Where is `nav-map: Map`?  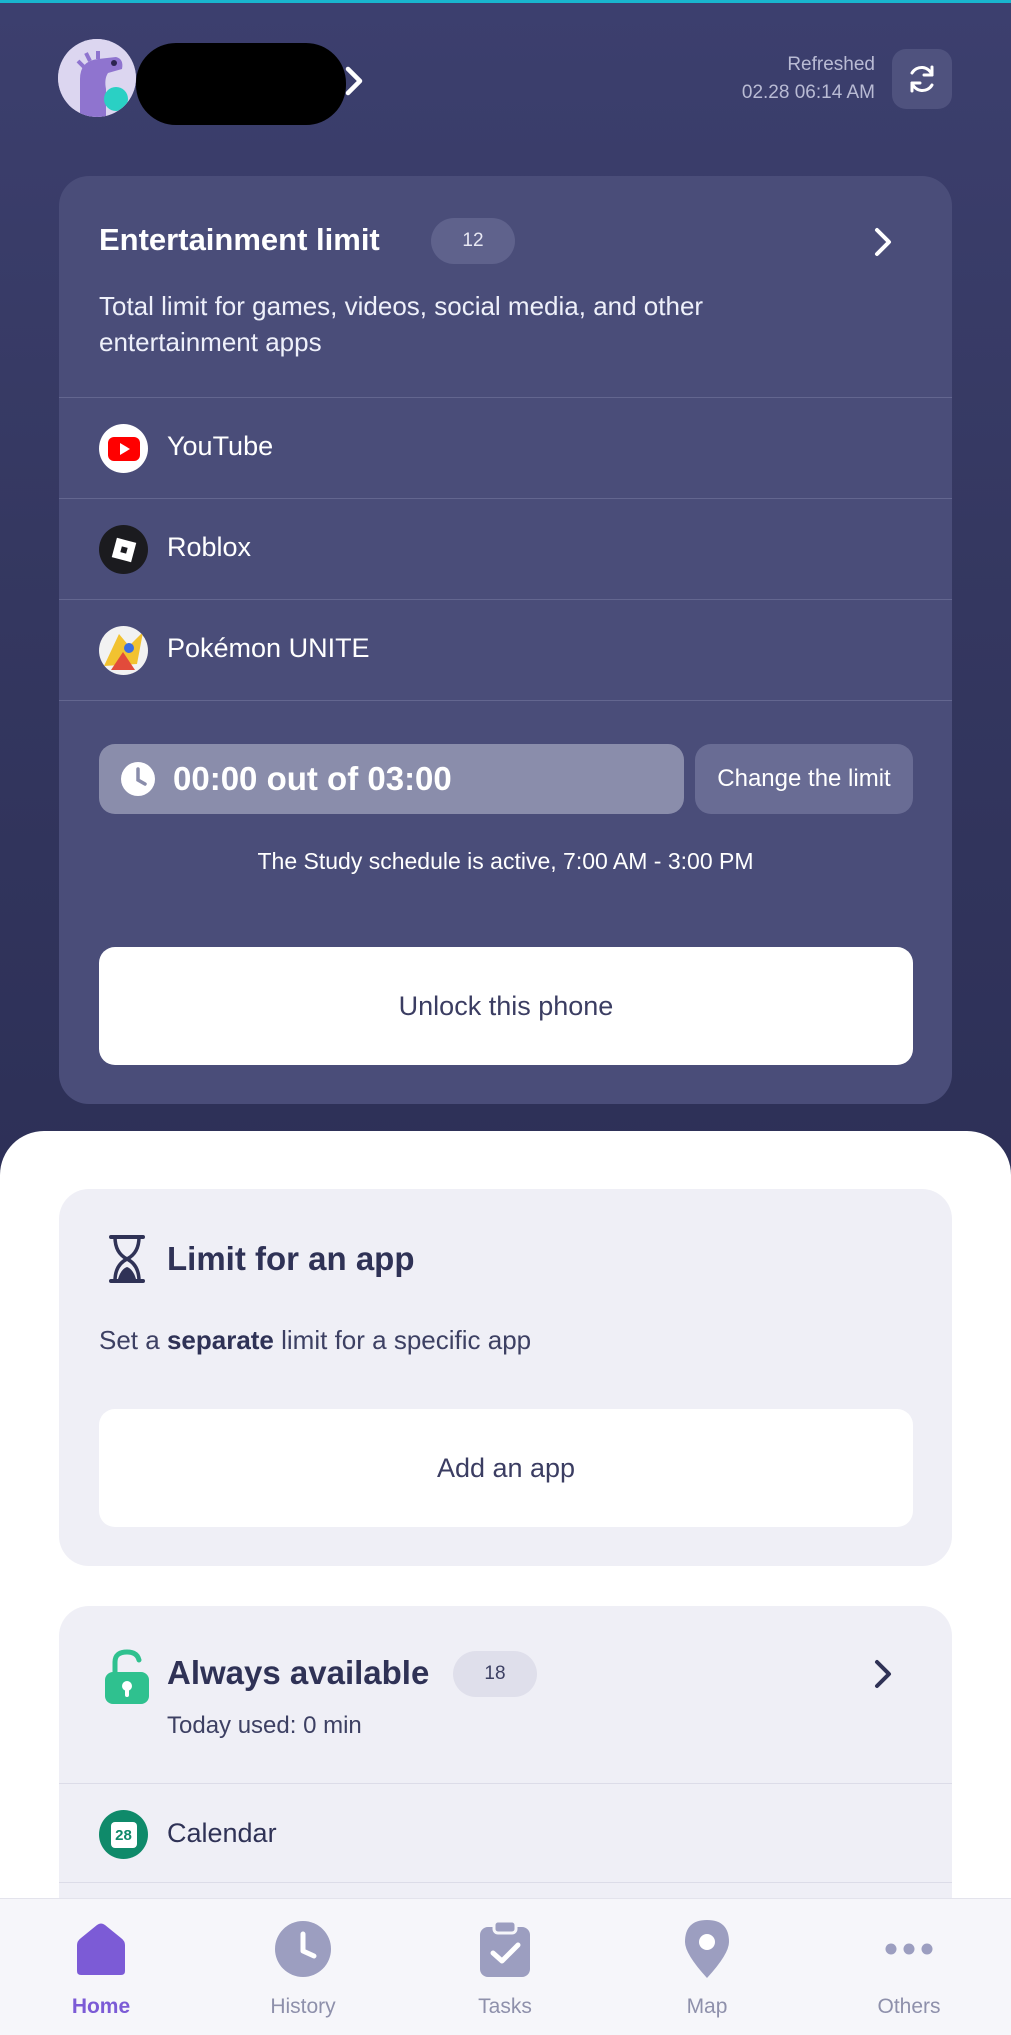 nav-map: Map is located at coordinates (707, 1968).